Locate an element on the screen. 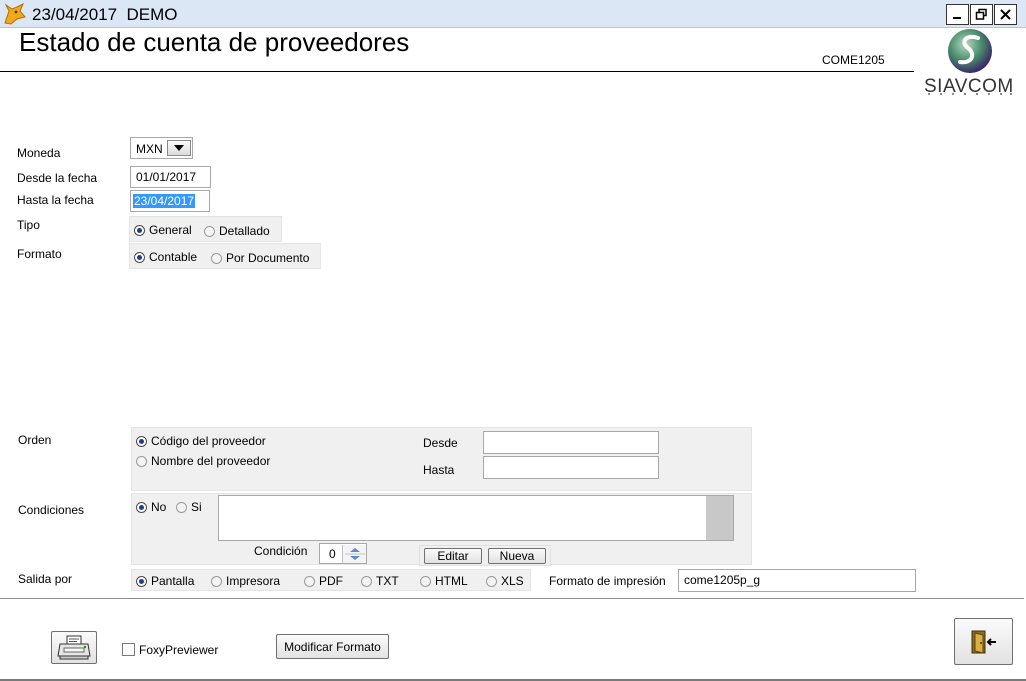 The height and width of the screenshot is (681, 1026). form-code: COME1205 is located at coordinates (853, 60).